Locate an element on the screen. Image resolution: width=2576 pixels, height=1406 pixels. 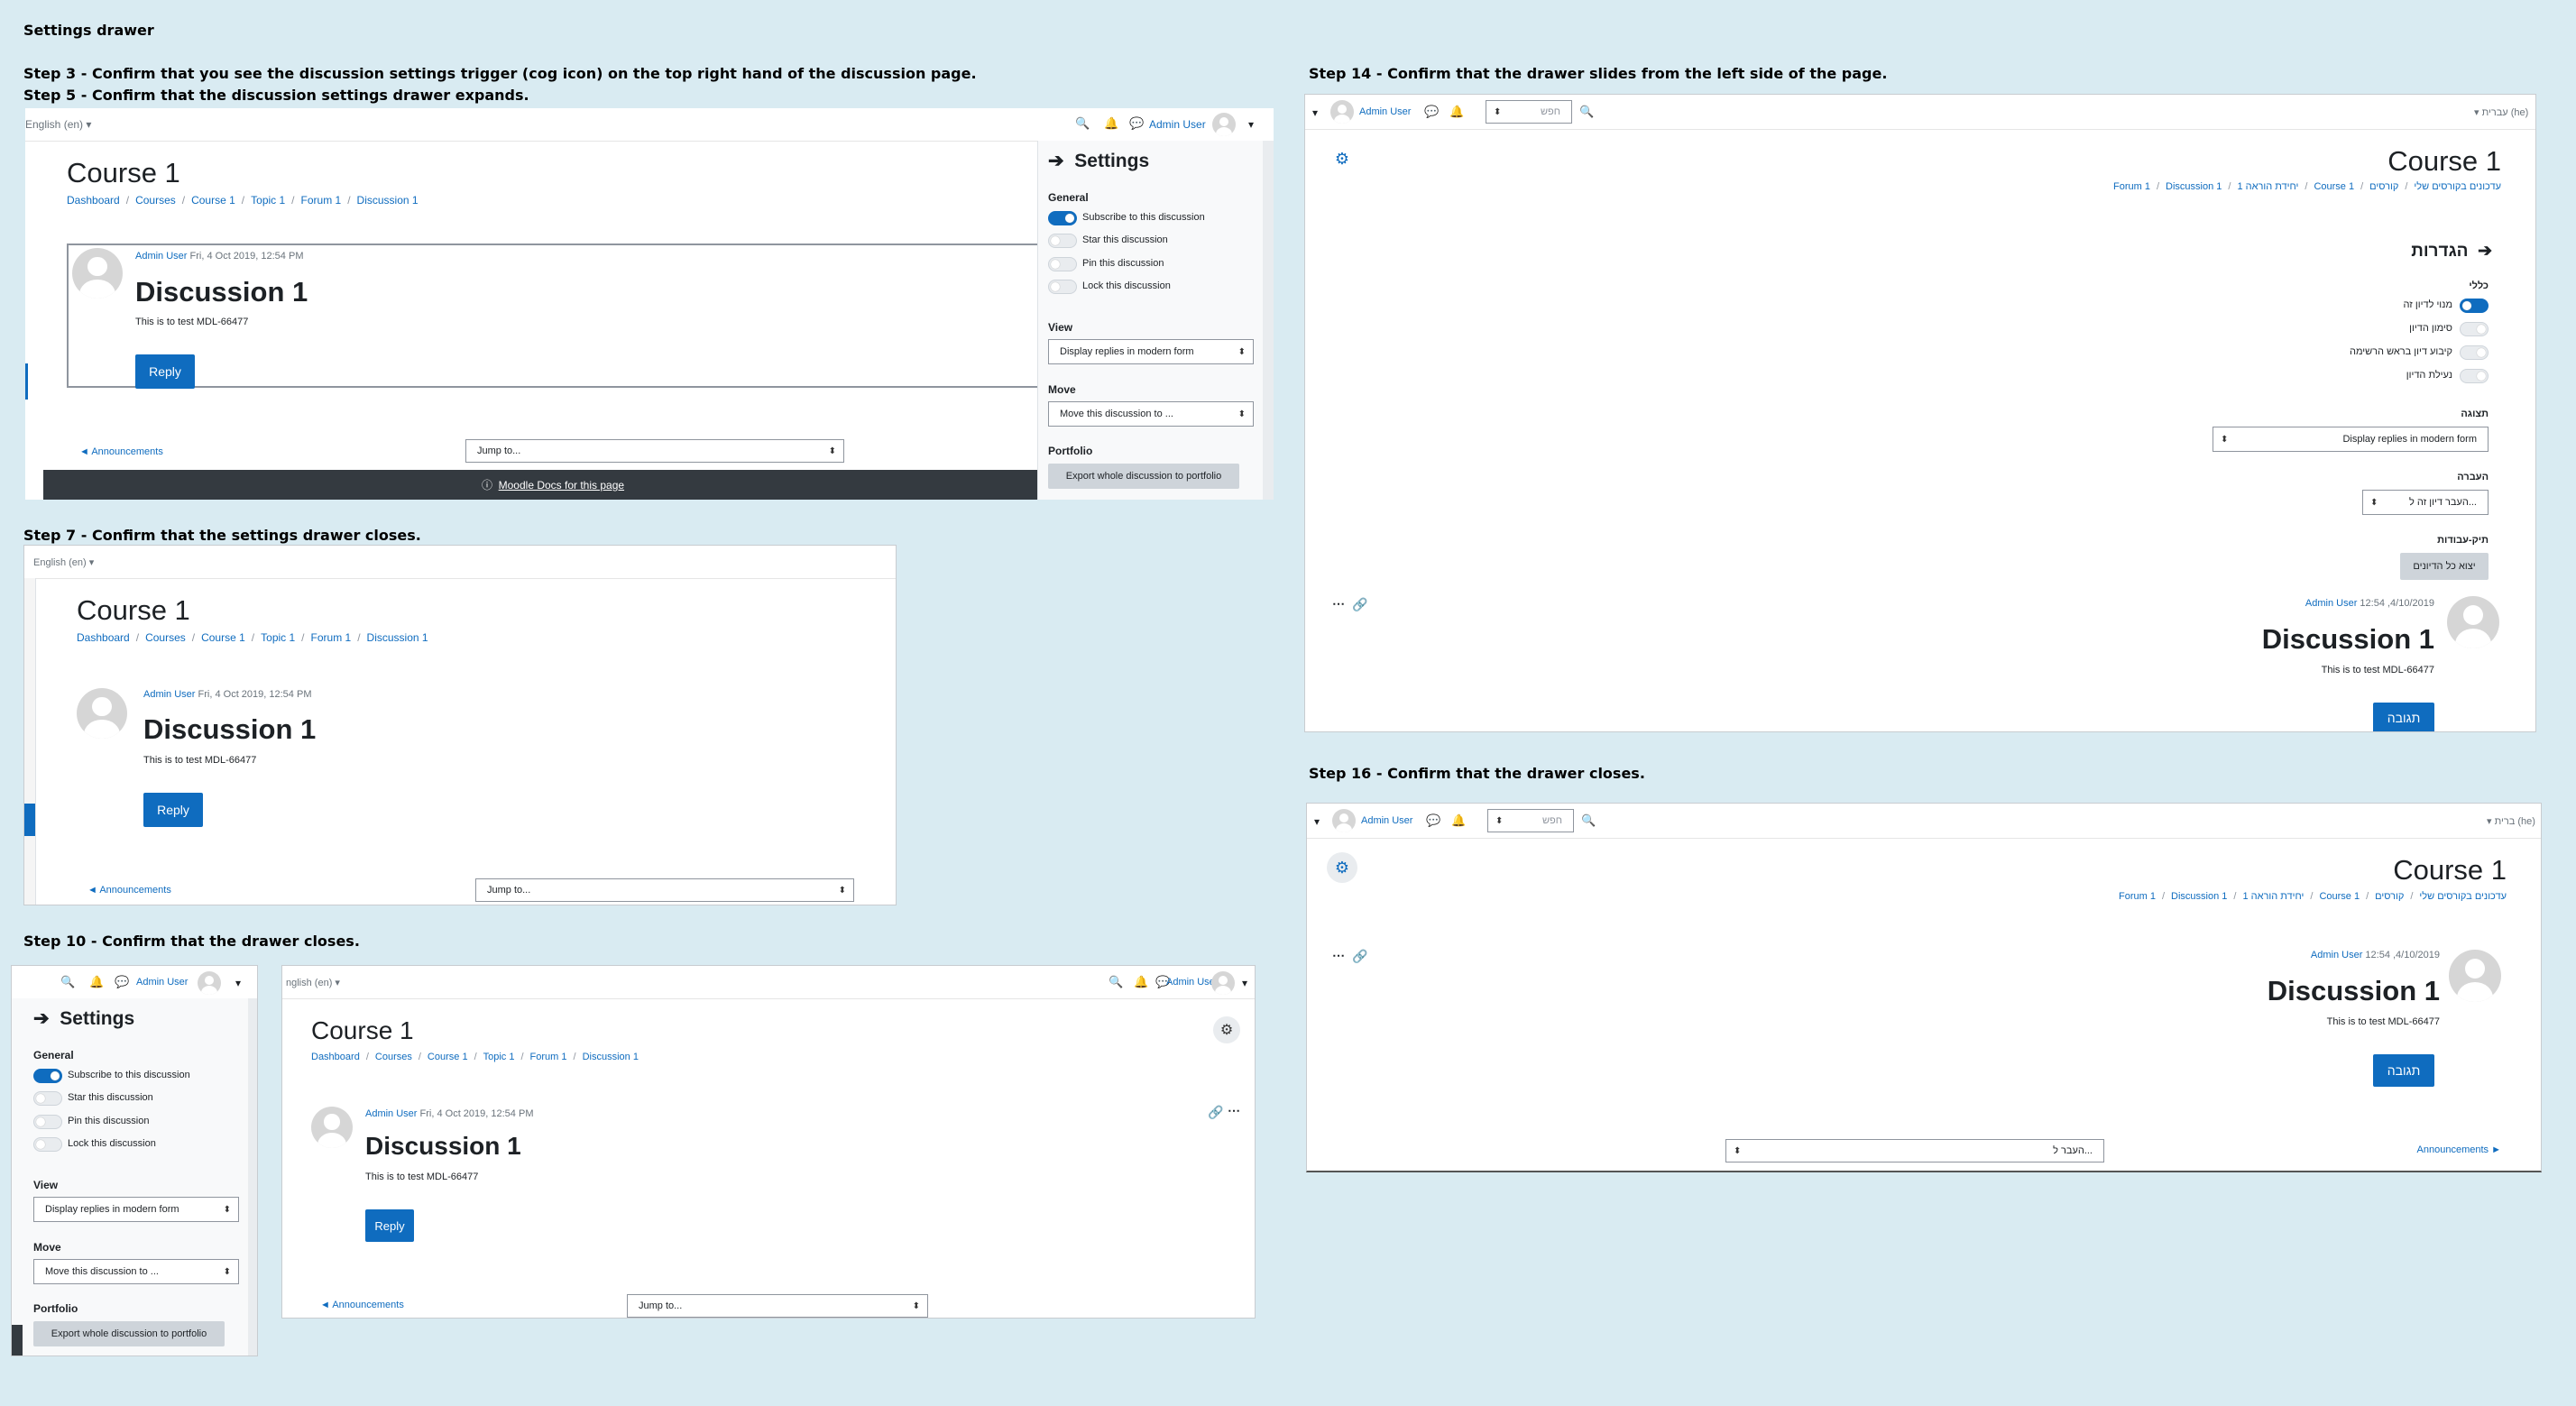
reply-button: תגובה is located at coordinates (2403, 717).